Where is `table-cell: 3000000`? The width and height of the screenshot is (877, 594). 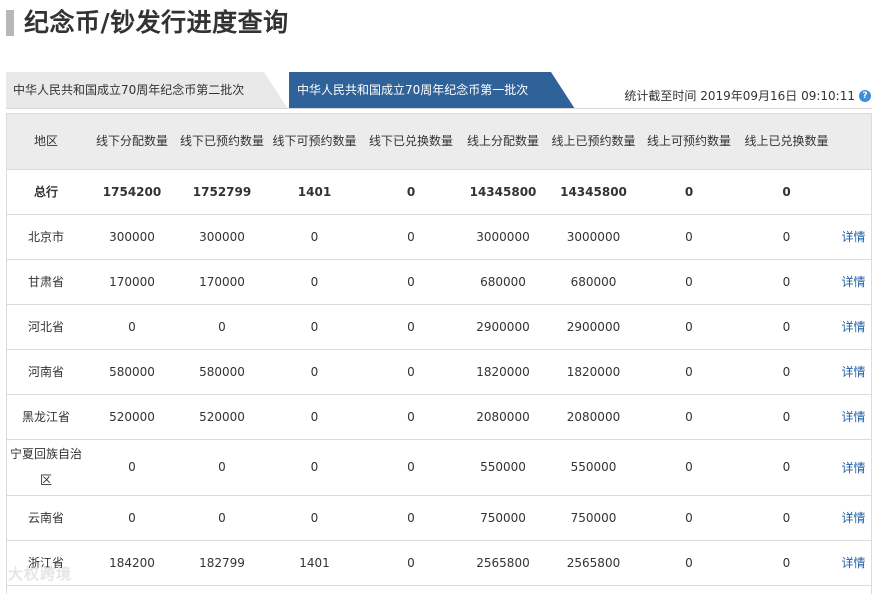 table-cell: 3000000 is located at coordinates (593, 237).